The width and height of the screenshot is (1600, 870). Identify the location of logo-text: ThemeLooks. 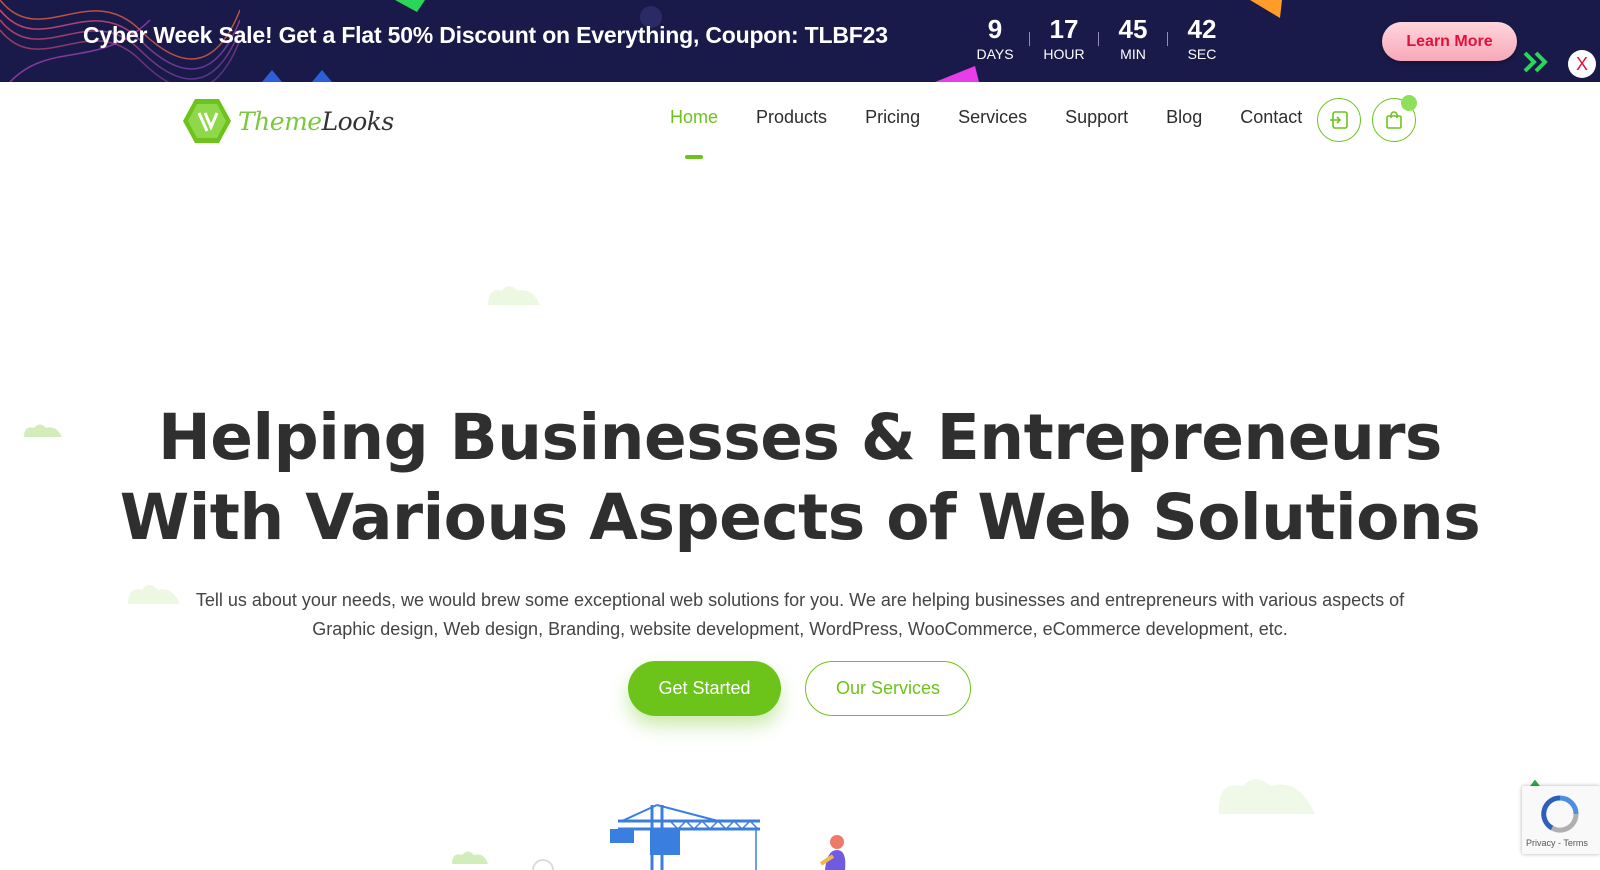
(316, 121).